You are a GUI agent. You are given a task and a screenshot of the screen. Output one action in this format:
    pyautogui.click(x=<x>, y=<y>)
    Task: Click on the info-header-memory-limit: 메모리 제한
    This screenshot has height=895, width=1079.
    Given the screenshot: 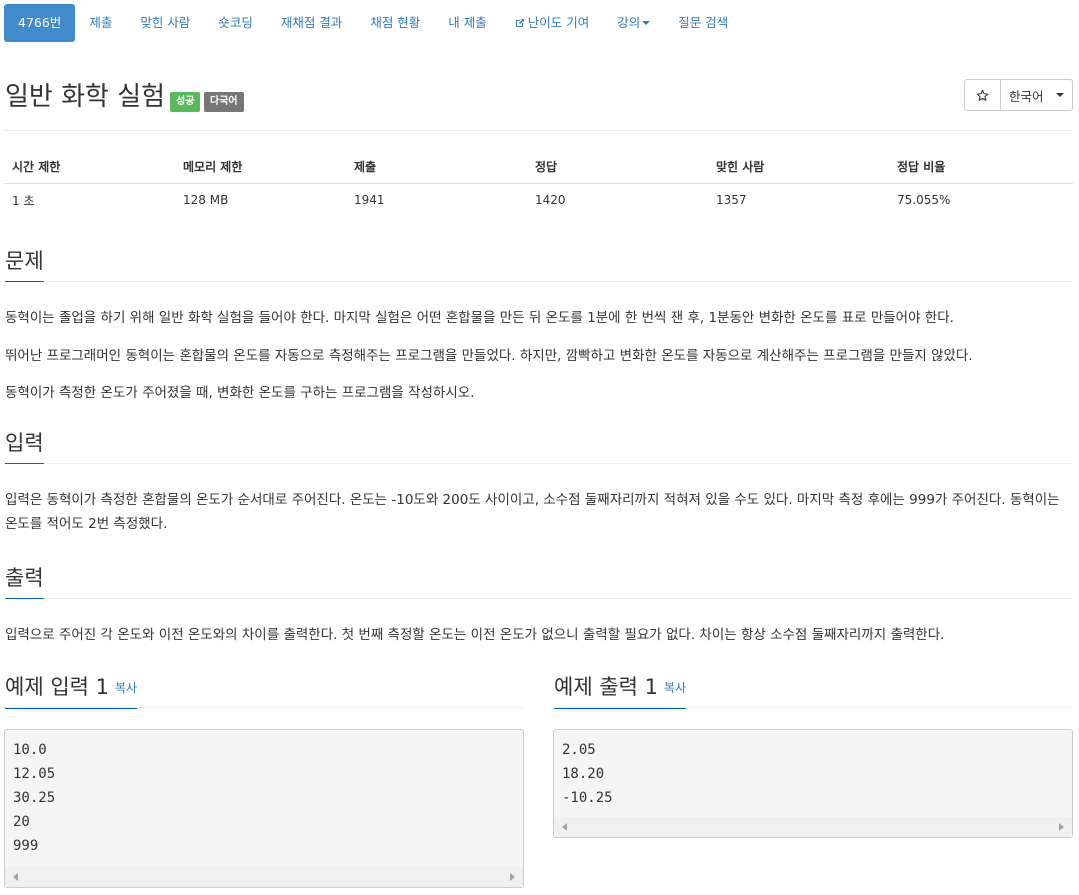 What is the action you would take?
    pyautogui.click(x=260, y=167)
    